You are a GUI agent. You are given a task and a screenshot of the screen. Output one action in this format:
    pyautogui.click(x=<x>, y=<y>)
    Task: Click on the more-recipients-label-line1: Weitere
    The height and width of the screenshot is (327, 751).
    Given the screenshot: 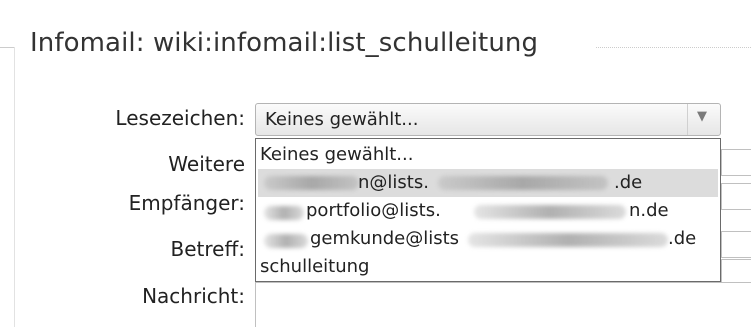 What is the action you would take?
    pyautogui.click(x=206, y=164)
    